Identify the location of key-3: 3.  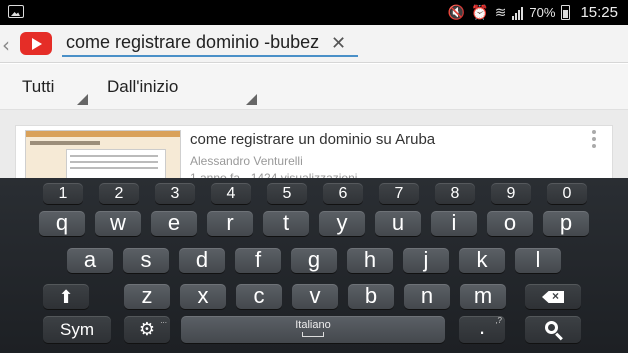
(175, 193).